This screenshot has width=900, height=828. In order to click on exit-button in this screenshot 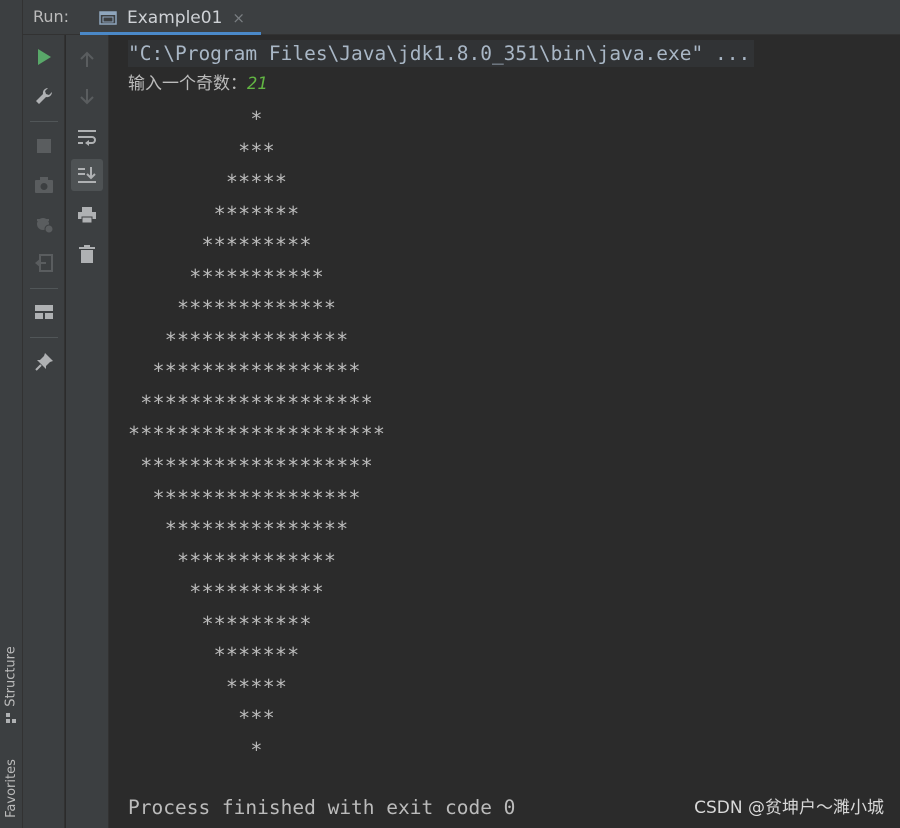, I will do `click(44, 263)`.